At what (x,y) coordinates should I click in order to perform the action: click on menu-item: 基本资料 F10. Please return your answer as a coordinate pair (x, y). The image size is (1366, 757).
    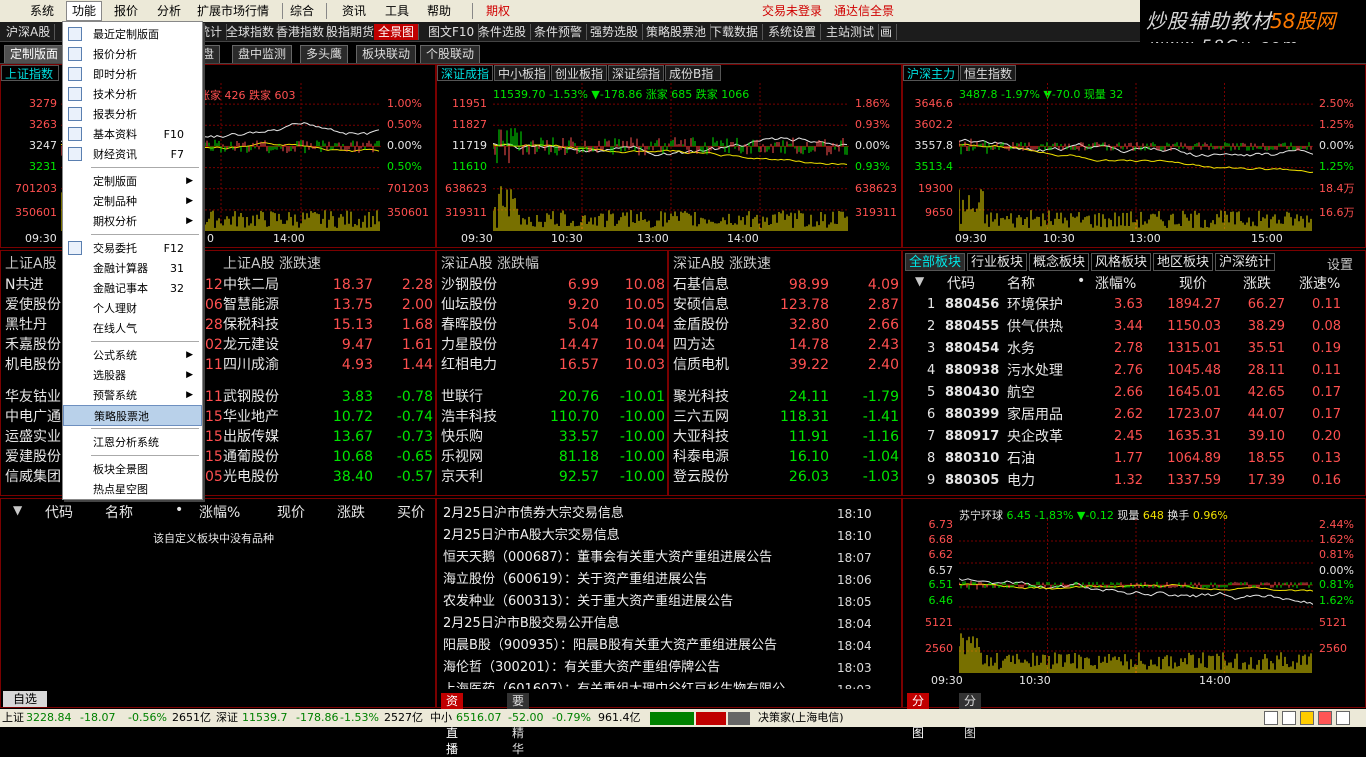
    Looking at the image, I should click on (132, 134).